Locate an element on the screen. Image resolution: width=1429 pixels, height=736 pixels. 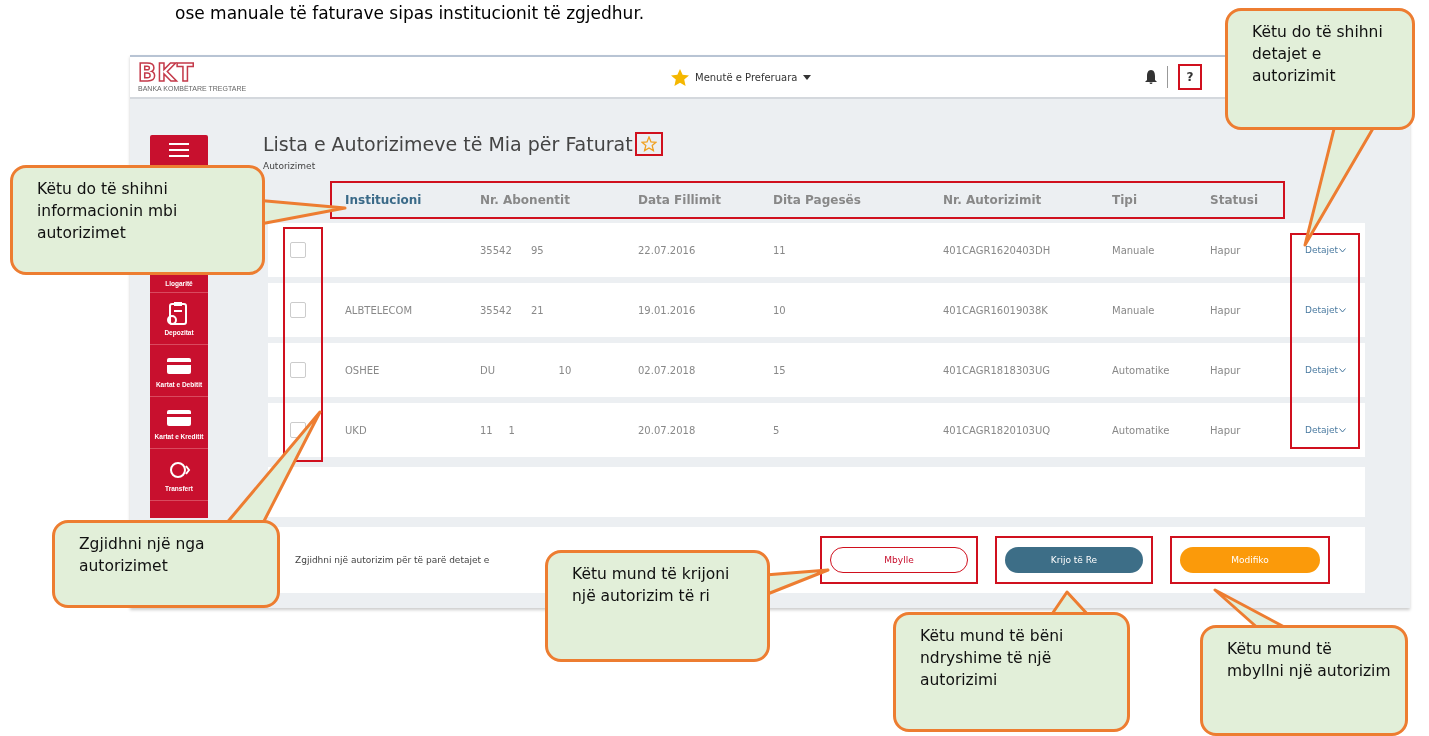
menu-icon is located at coordinates (179, 150).